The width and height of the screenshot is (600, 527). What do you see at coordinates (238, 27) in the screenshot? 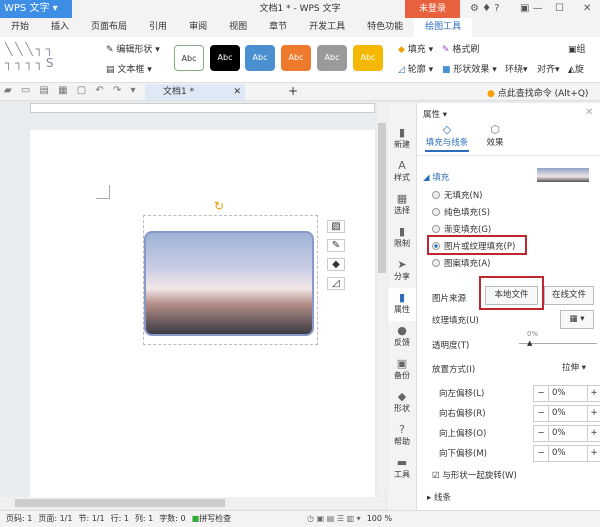
I see `tab-view: 视图` at bounding box center [238, 27].